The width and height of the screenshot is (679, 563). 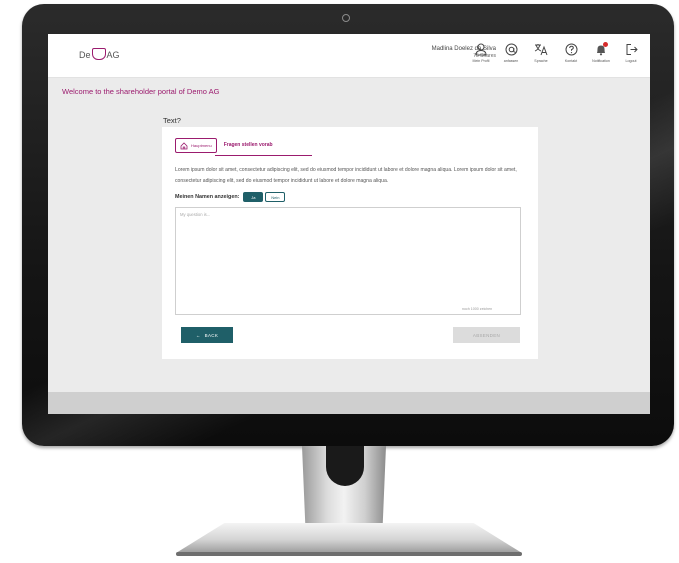 I want to click on webcam-icon, so click(x=346, y=18).